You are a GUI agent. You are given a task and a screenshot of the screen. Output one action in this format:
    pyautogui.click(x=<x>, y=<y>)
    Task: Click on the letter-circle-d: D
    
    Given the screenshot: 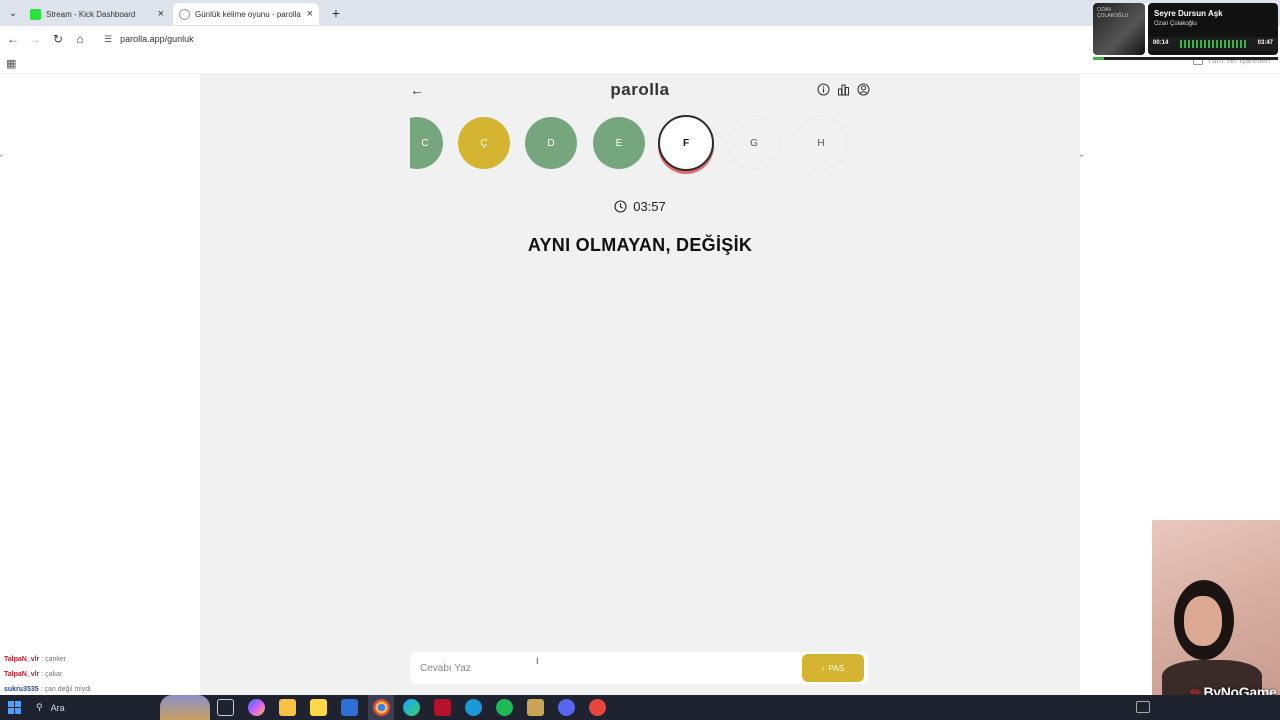 What is the action you would take?
    pyautogui.click(x=551, y=143)
    